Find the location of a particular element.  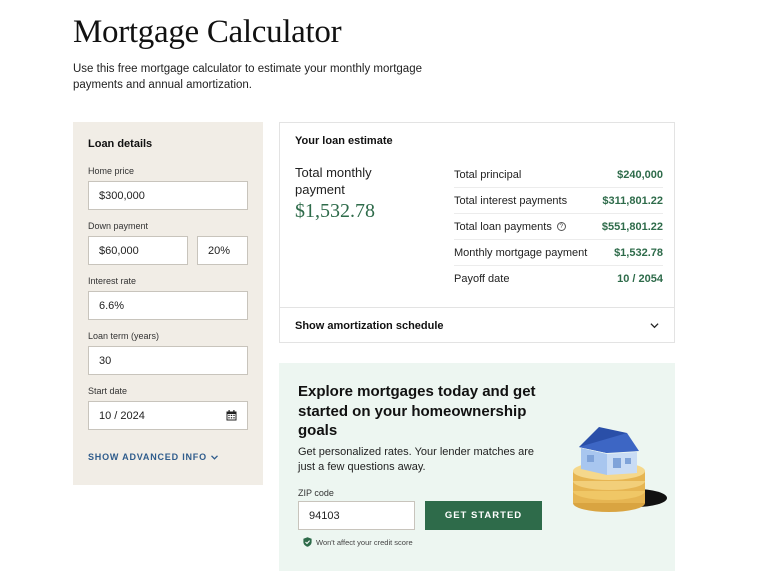

interest-rate-group: Interest rate 6.6% is located at coordinates (168, 298).